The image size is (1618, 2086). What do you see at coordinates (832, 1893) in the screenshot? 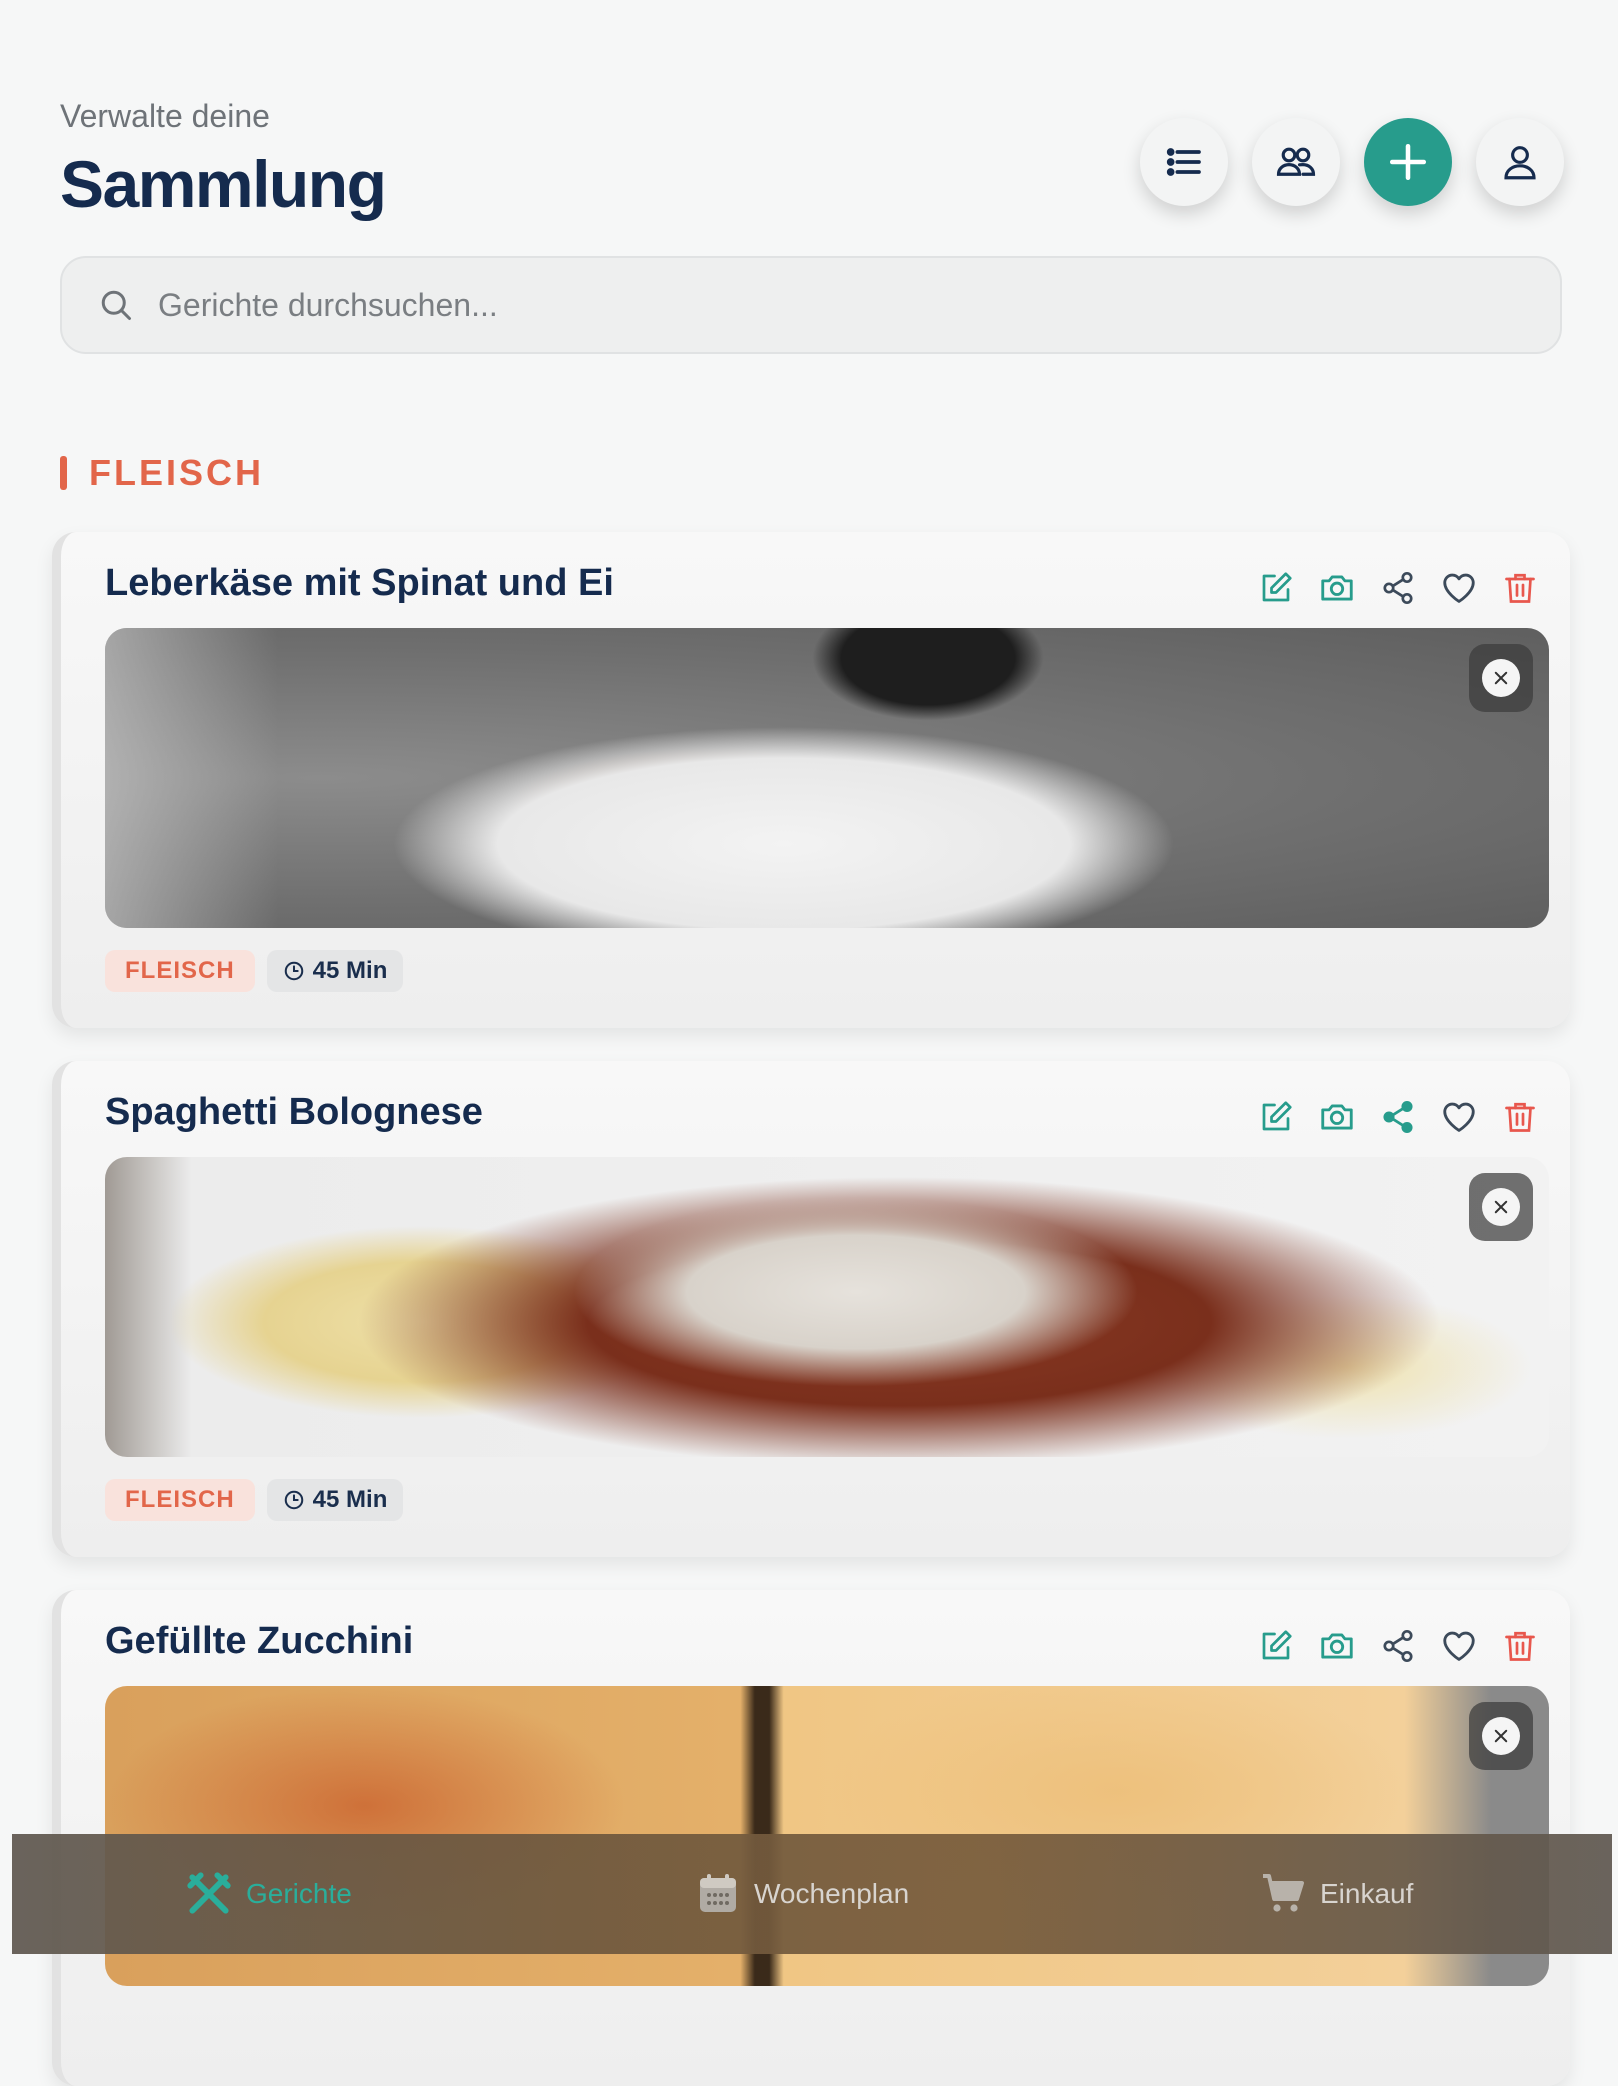
I see `nav-label: Wochenplan` at bounding box center [832, 1893].